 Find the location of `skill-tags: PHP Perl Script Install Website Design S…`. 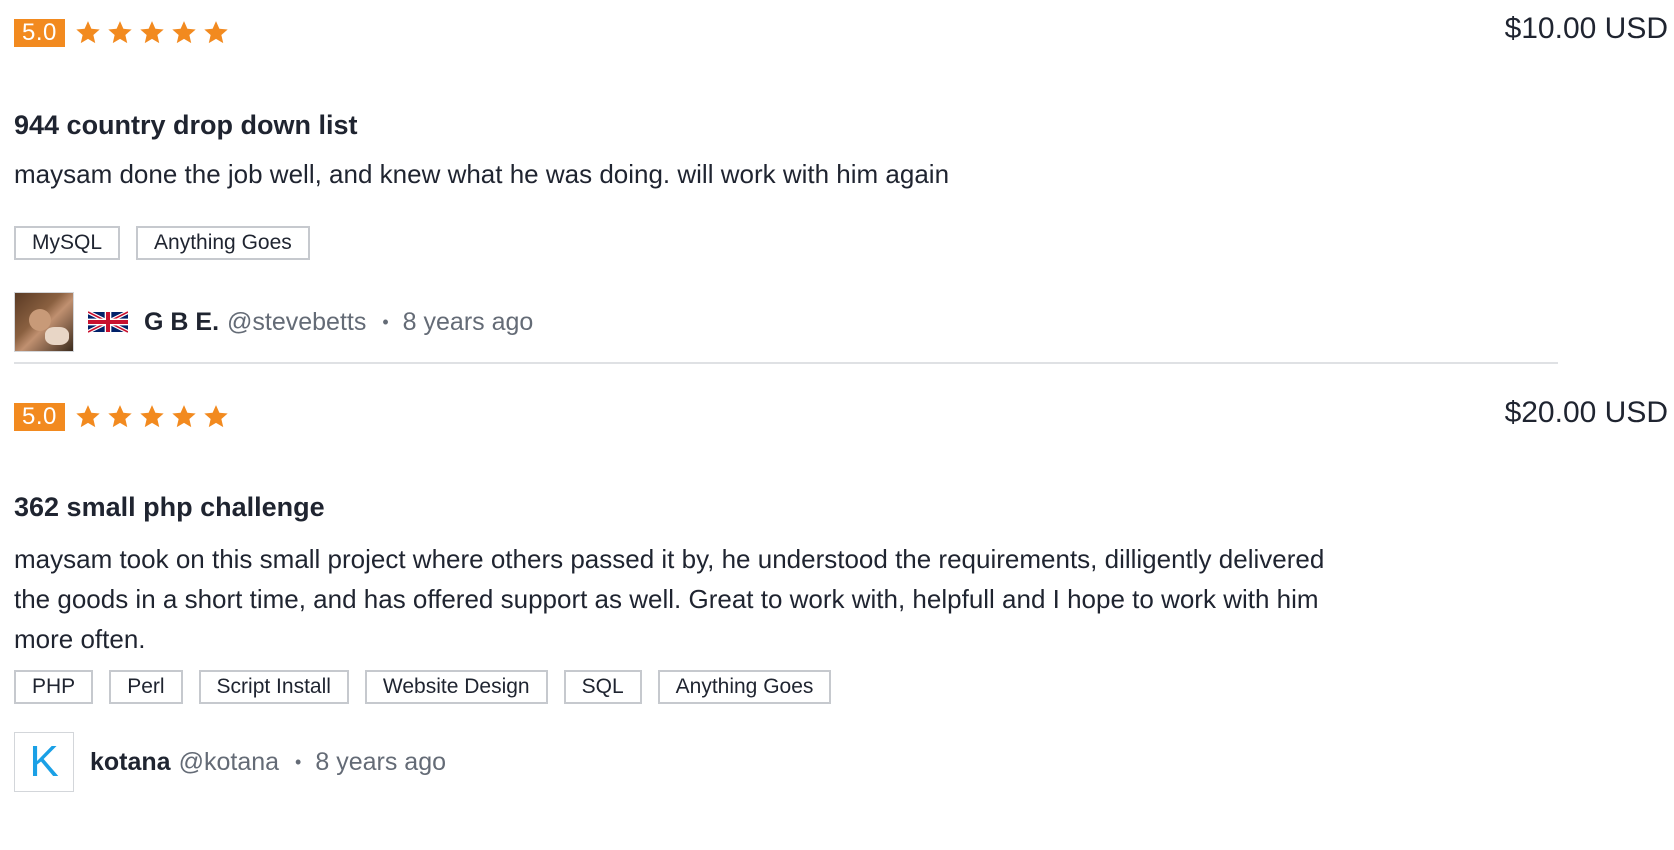

skill-tags: PHP Perl Script Install Website Design S… is located at coordinates (423, 687).